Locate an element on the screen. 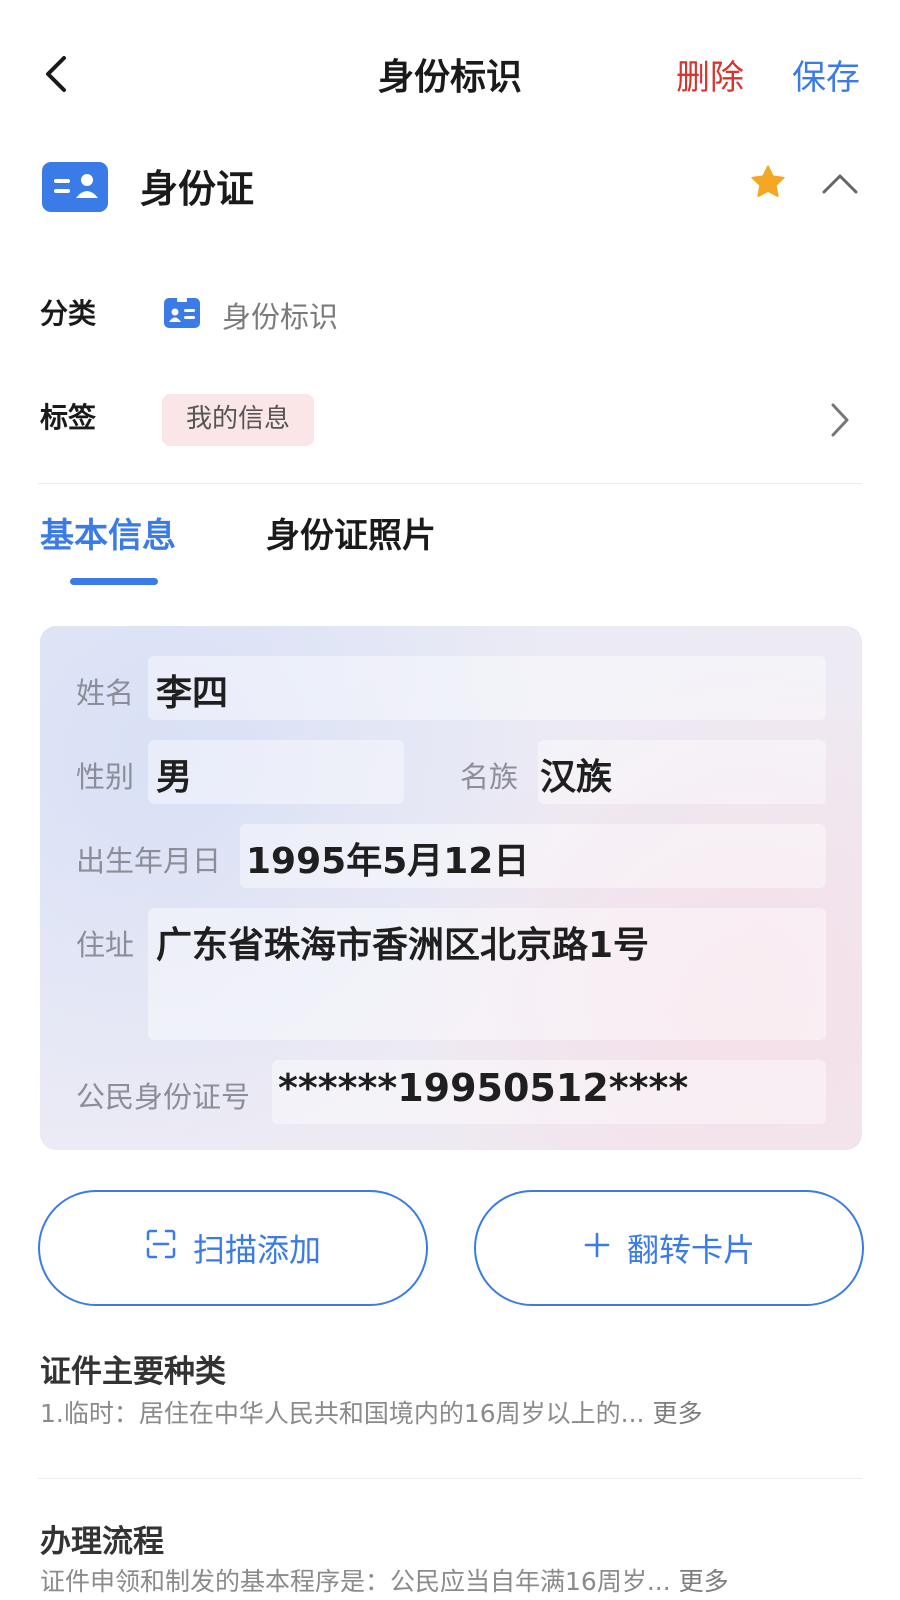 Image resolution: width=900 pixels, height=1600 pixels. scan-add-button: 扫描添加 is located at coordinates (233, 1248).